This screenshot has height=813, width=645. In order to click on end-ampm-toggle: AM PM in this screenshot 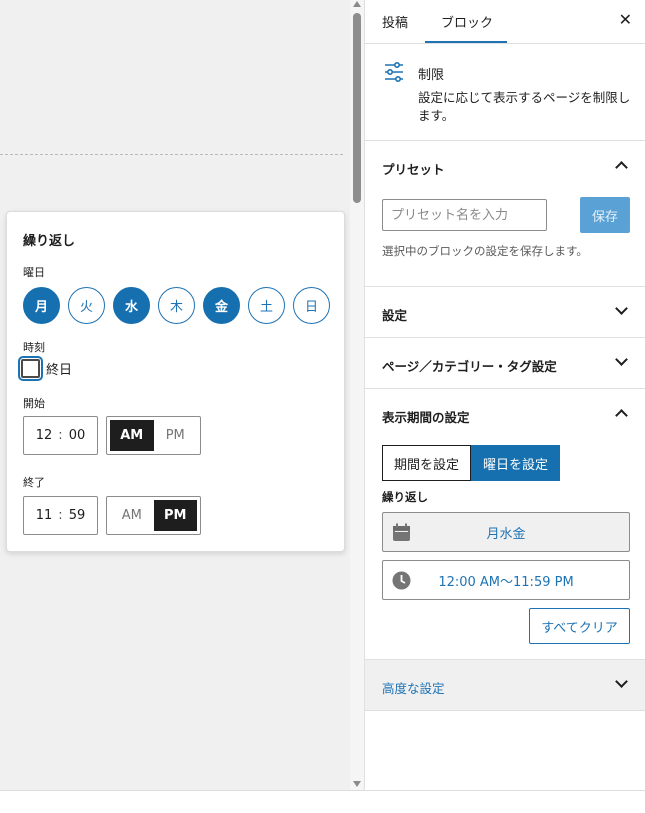, I will do `click(153, 515)`.